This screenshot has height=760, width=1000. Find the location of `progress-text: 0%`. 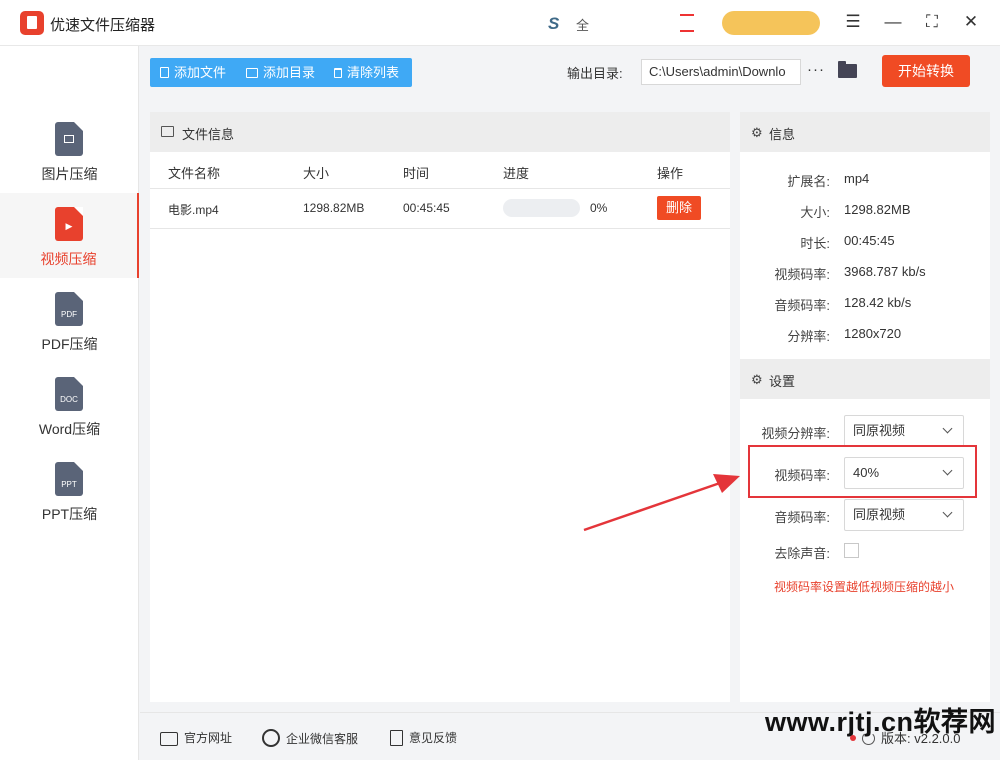

progress-text: 0% is located at coordinates (599, 208).